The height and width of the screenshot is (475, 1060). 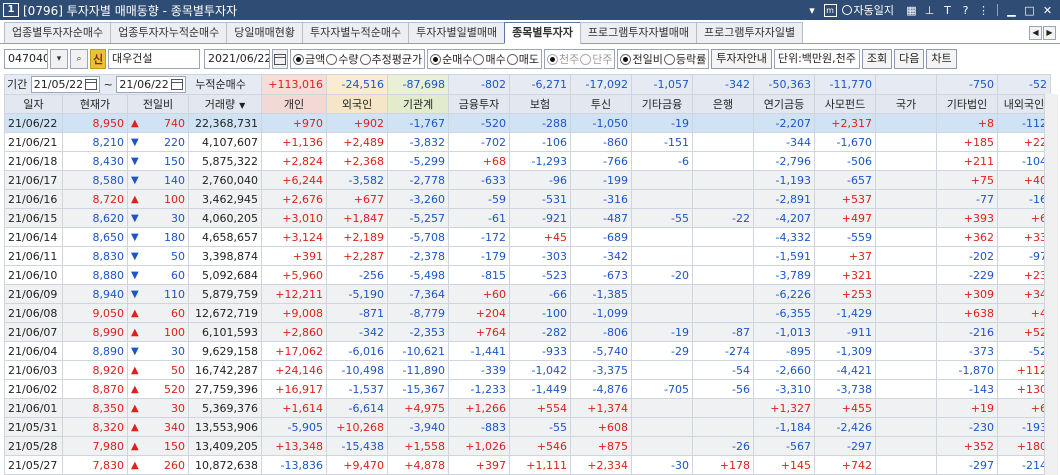 What do you see at coordinates (911, 10) in the screenshot?
I see `grid-icon: ▦` at bounding box center [911, 10].